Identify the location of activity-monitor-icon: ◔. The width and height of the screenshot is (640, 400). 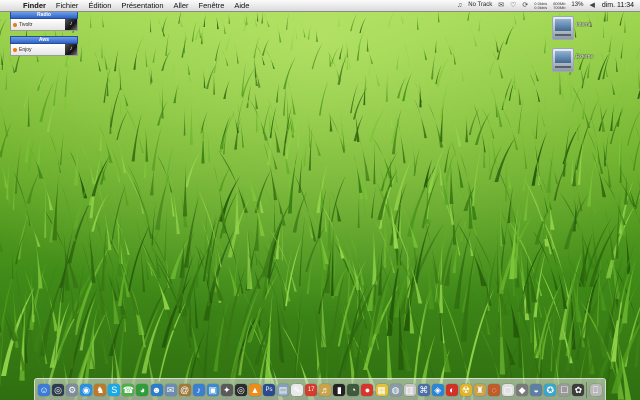
(353, 389).